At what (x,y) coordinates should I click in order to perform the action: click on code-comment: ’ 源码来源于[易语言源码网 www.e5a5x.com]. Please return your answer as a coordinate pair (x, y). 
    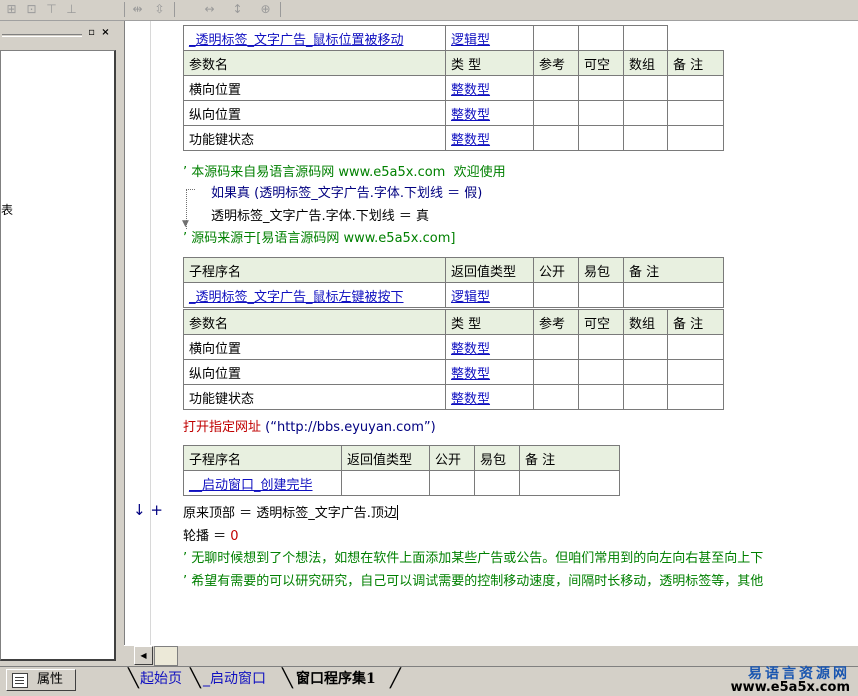
    Looking at the image, I should click on (319, 236).